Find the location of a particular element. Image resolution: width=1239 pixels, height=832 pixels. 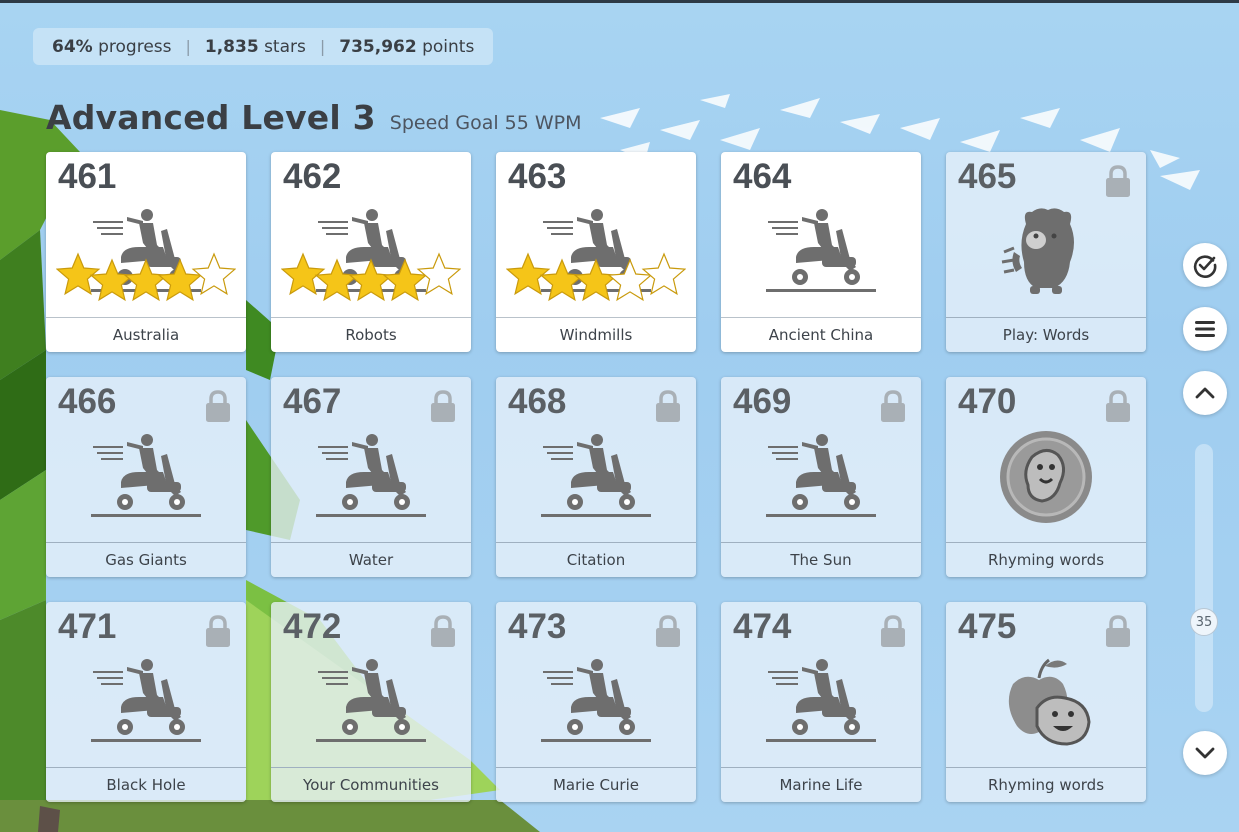

lesson-name: Windmills is located at coordinates (596, 334).